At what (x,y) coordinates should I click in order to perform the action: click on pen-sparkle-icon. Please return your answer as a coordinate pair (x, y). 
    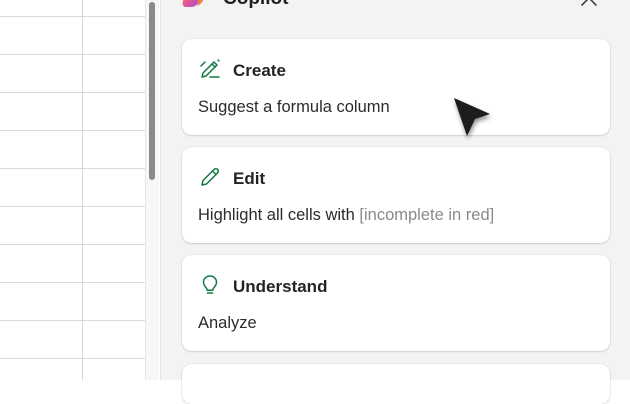
    Looking at the image, I should click on (210, 69).